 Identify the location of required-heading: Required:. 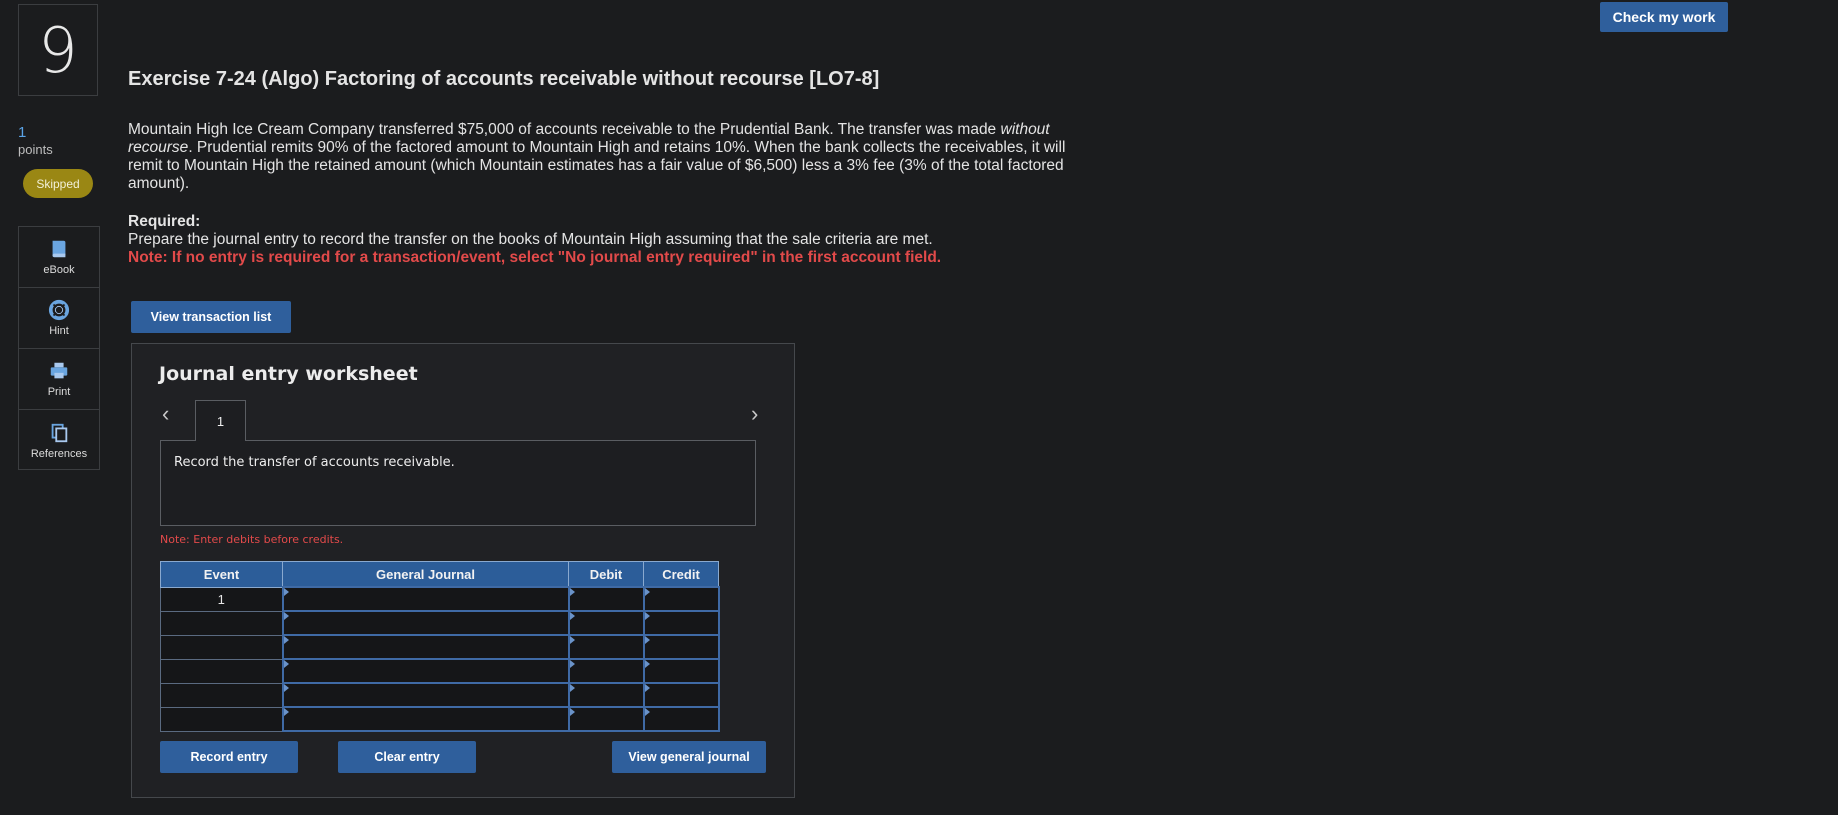
(164, 221).